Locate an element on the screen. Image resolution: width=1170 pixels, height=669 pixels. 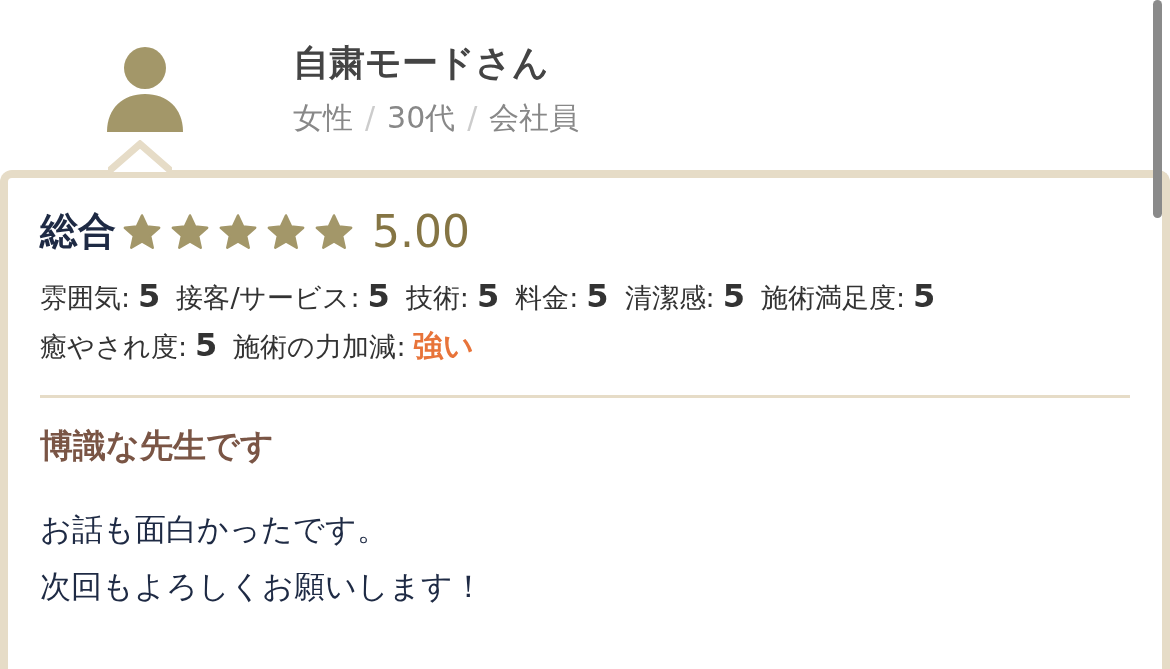
review-text: 次回もよろしくお願いします！ is located at coordinates (262, 586).